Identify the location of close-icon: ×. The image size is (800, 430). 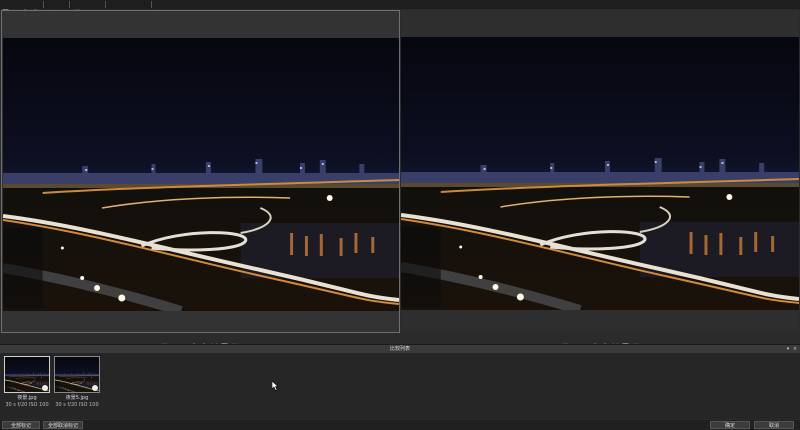
(795, 349).